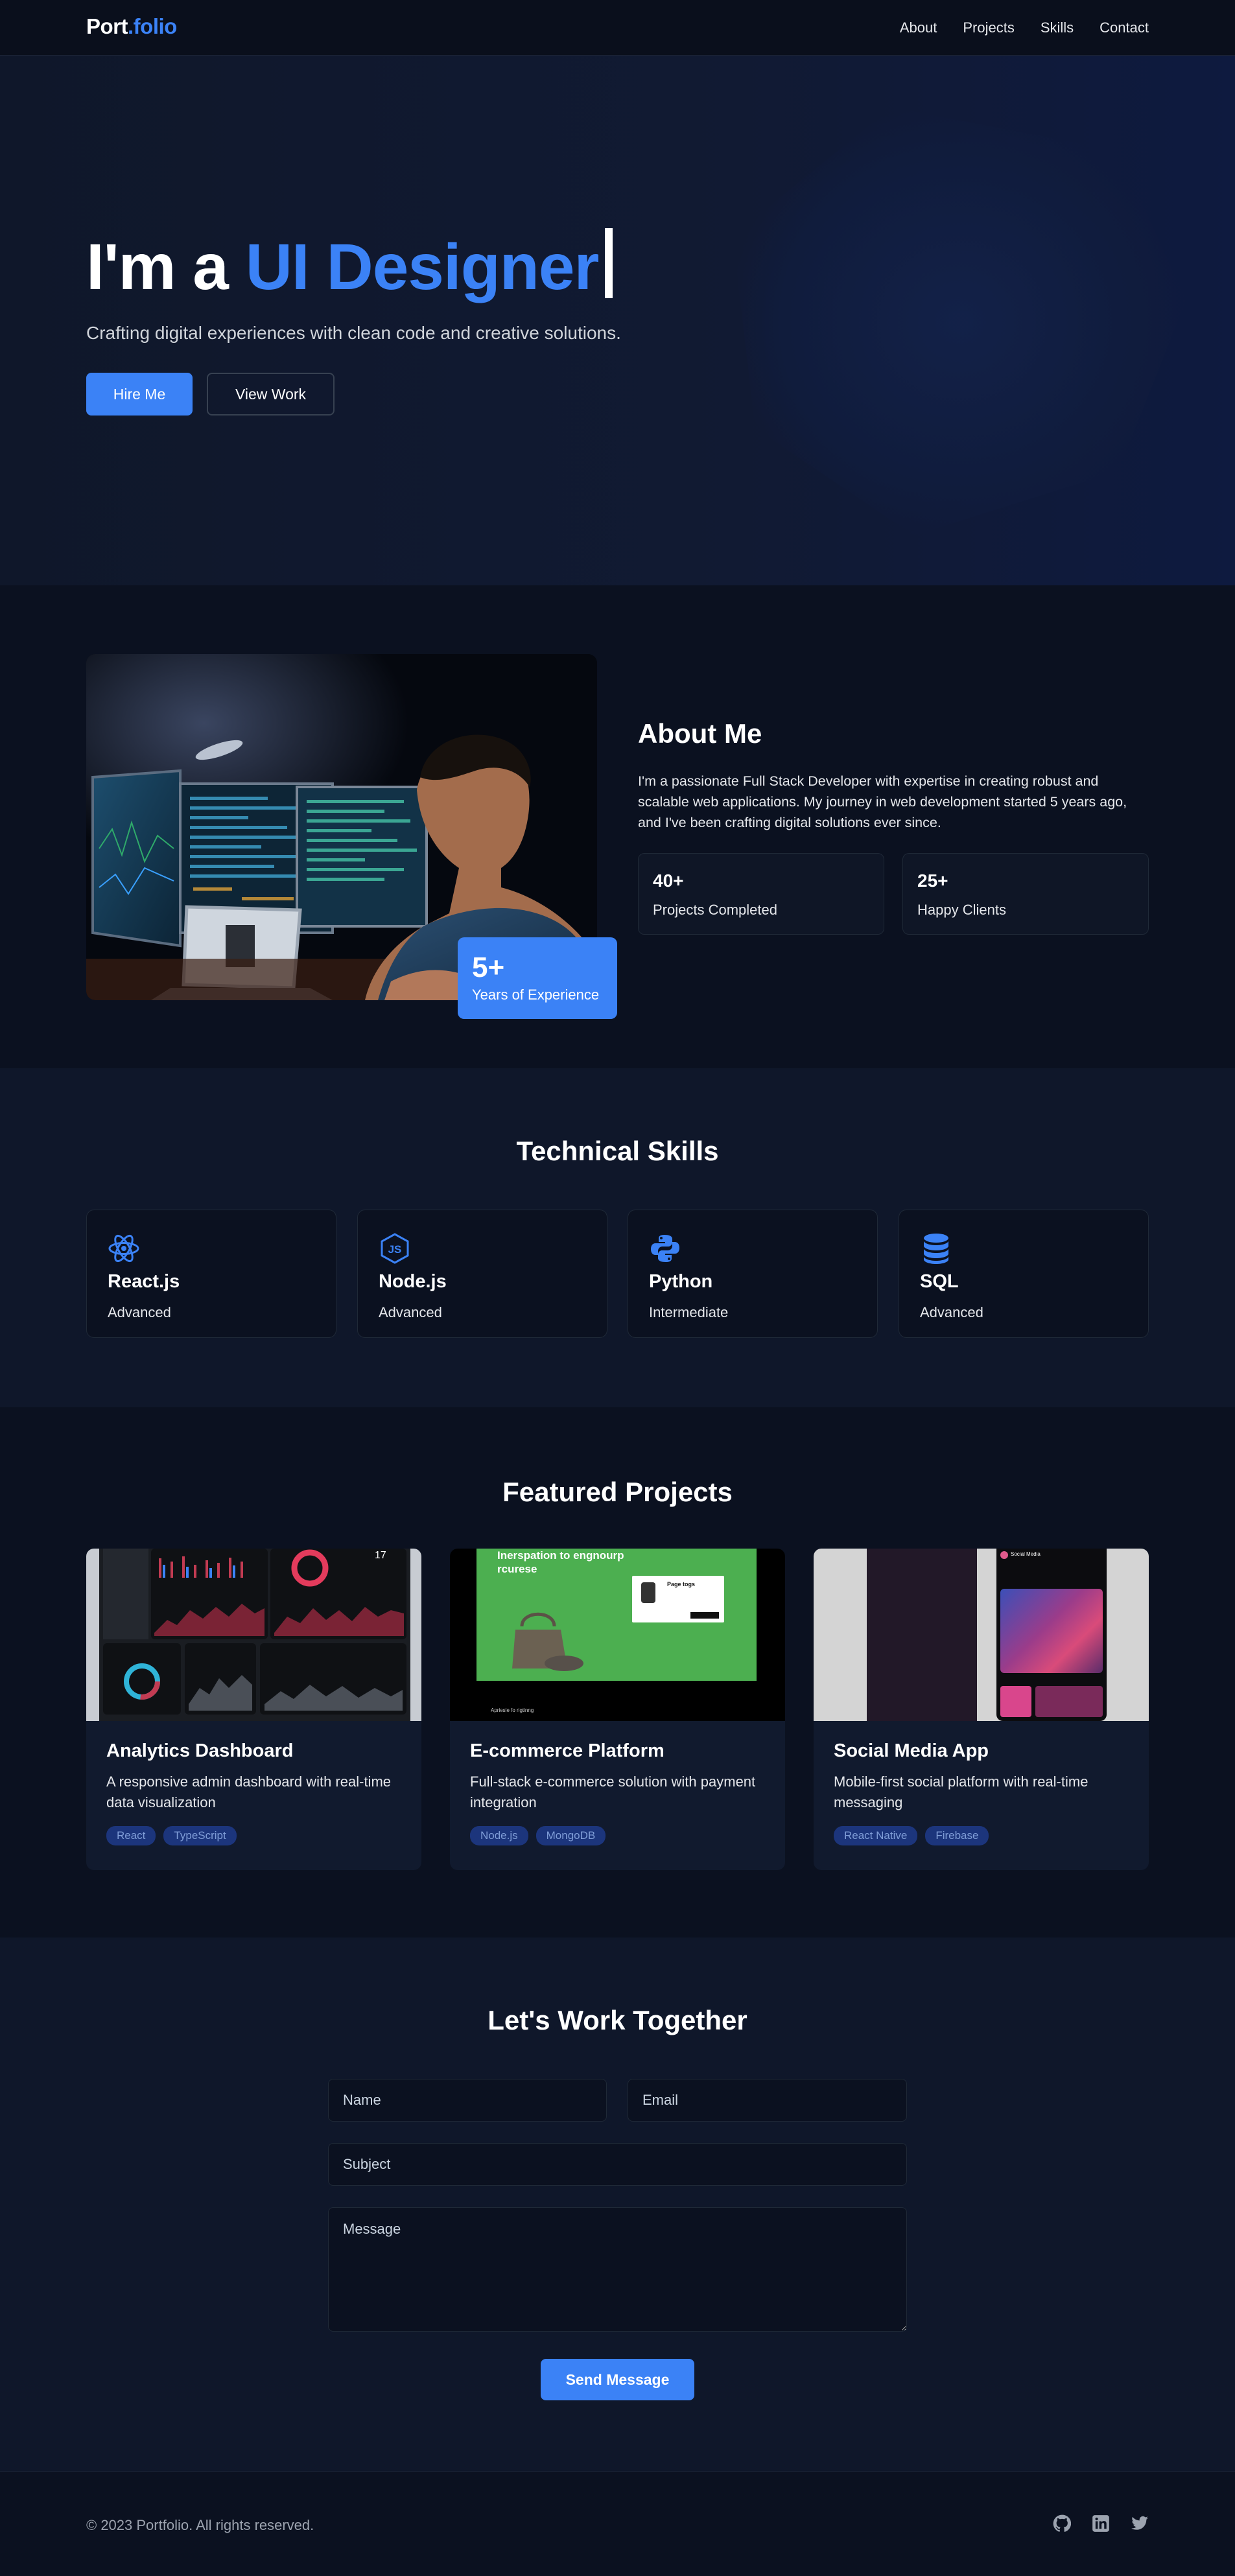 Image resolution: width=1235 pixels, height=2576 pixels. Describe the element at coordinates (715, 910) in the screenshot. I see `stat-label: Projects Completed` at that location.